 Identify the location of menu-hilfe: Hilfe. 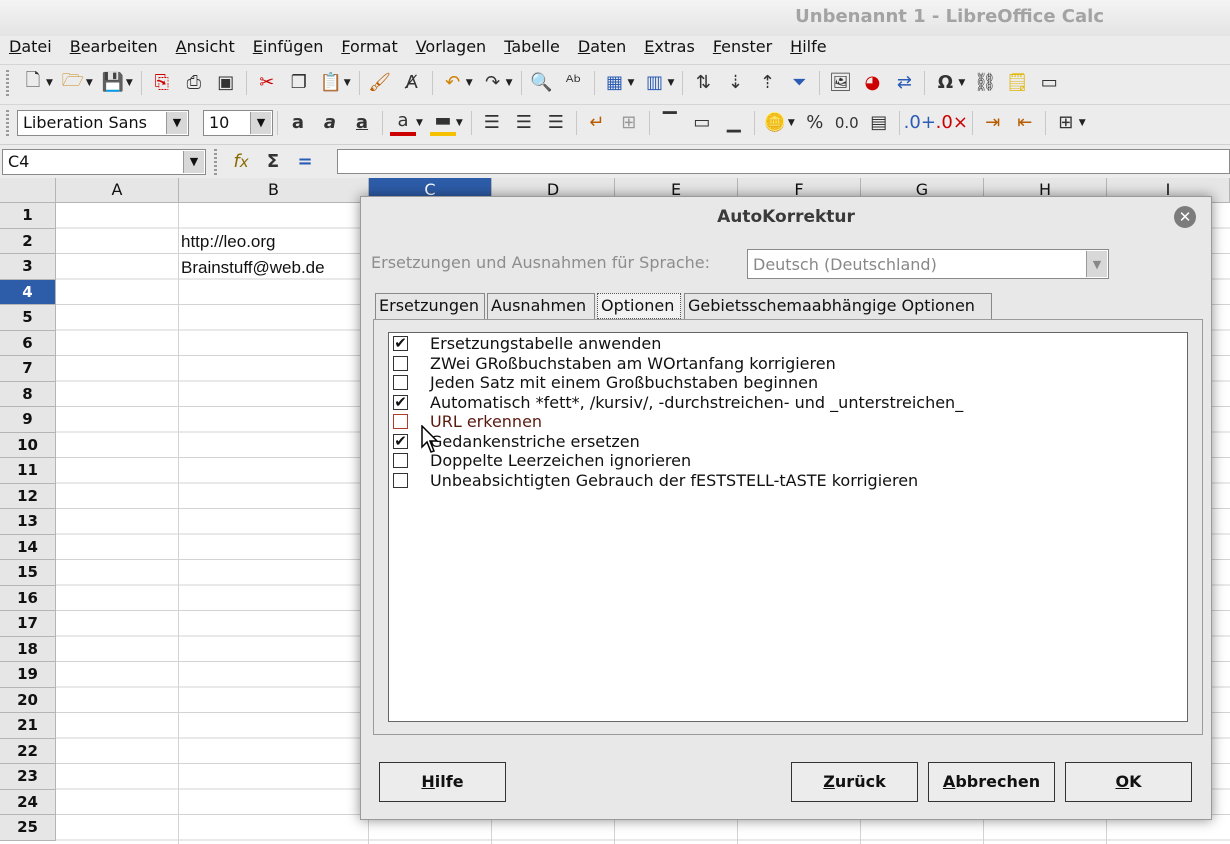
(808, 49).